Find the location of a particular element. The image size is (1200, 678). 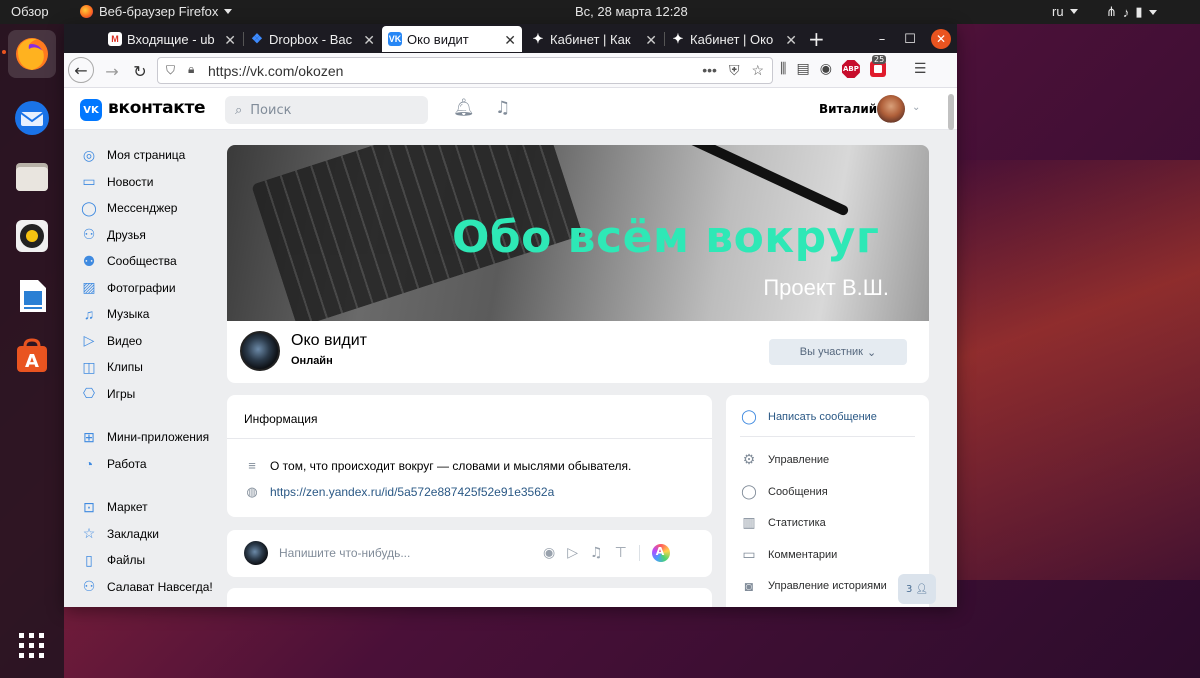

article-icon: ⊤ is located at coordinates (621, 553).